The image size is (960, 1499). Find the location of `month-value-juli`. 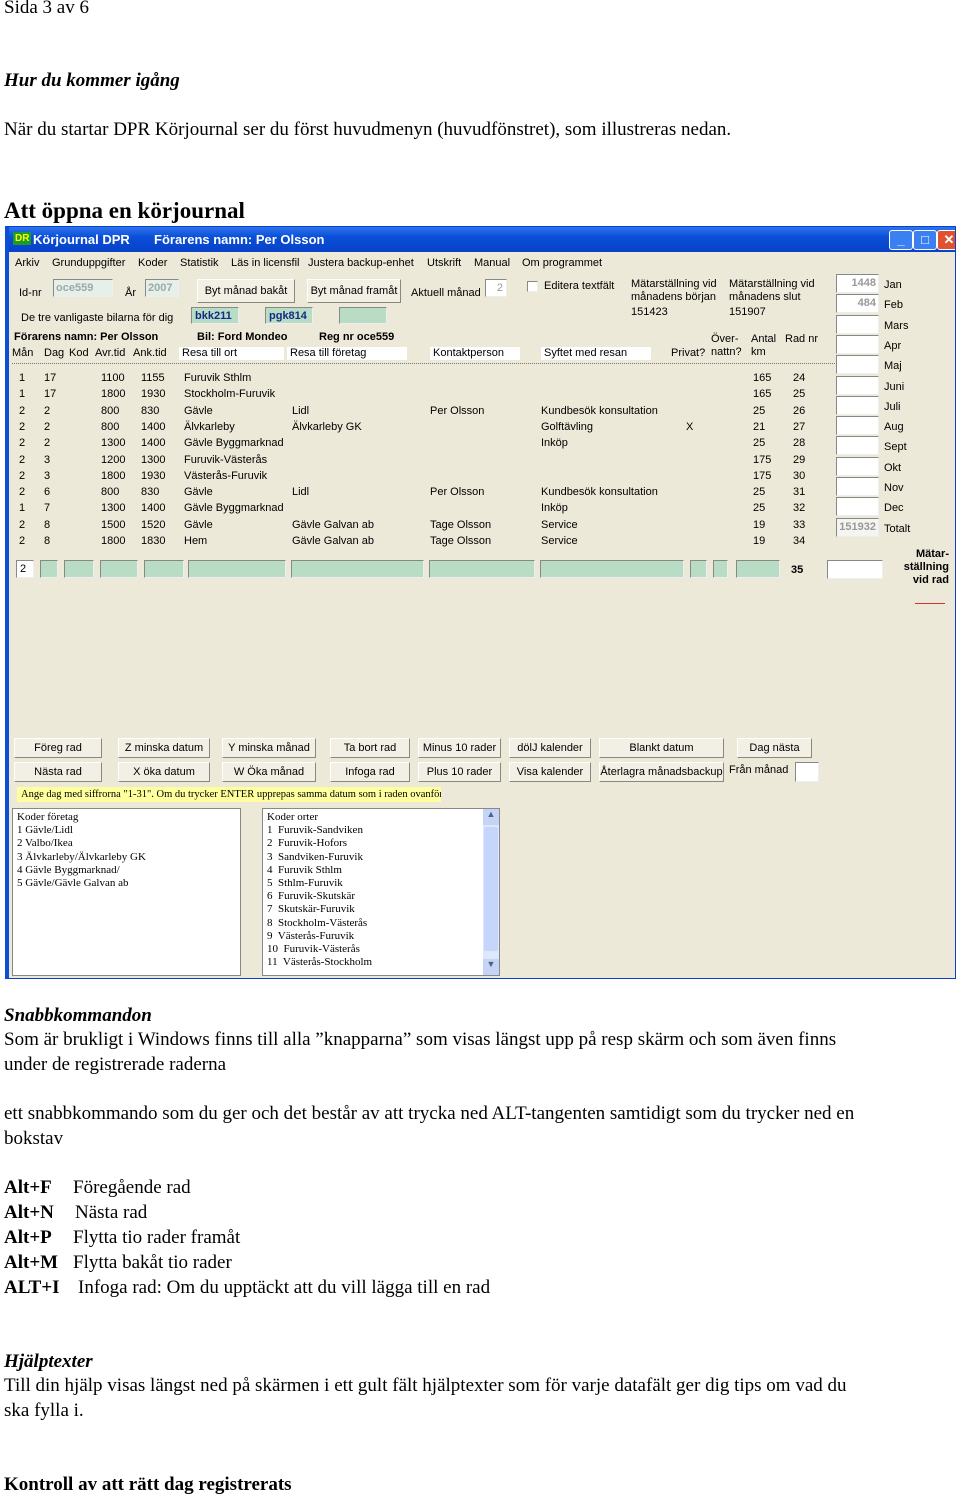

month-value-juli is located at coordinates (857, 405).